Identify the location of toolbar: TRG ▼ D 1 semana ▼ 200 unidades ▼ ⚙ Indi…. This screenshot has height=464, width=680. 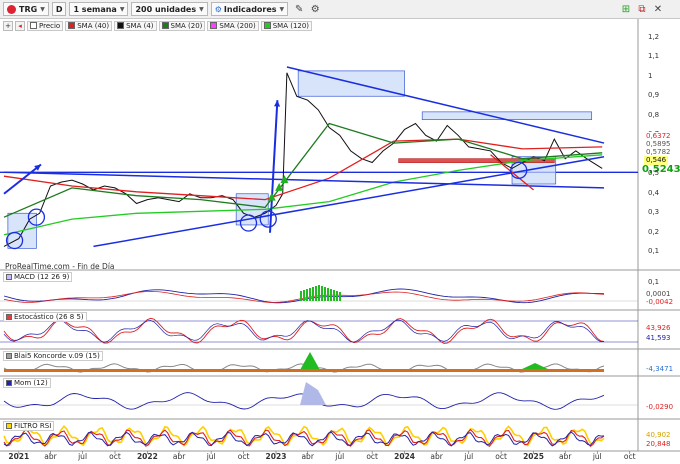
(340, 9).